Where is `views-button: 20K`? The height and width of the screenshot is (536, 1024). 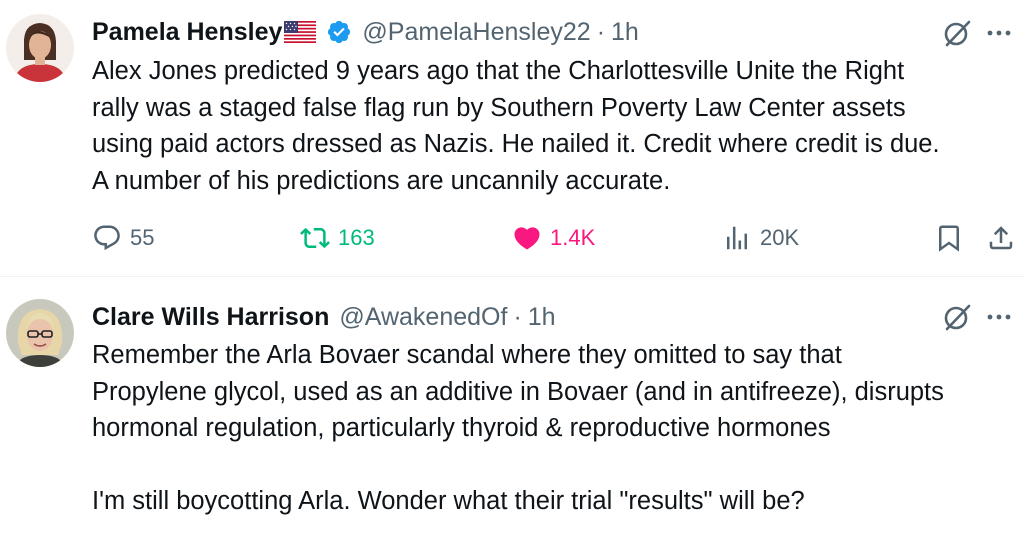
views-button: 20K is located at coordinates (760, 238).